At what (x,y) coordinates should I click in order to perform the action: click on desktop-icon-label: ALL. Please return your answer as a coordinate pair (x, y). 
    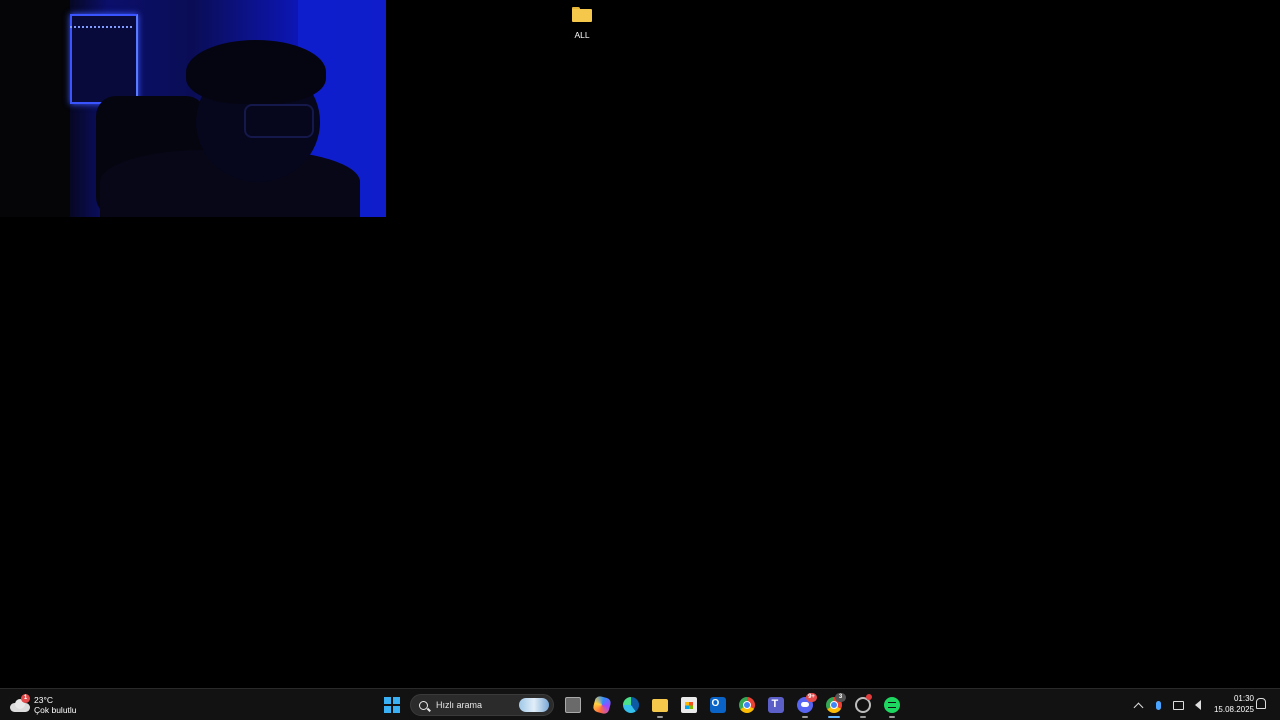
    Looking at the image, I should click on (582, 35).